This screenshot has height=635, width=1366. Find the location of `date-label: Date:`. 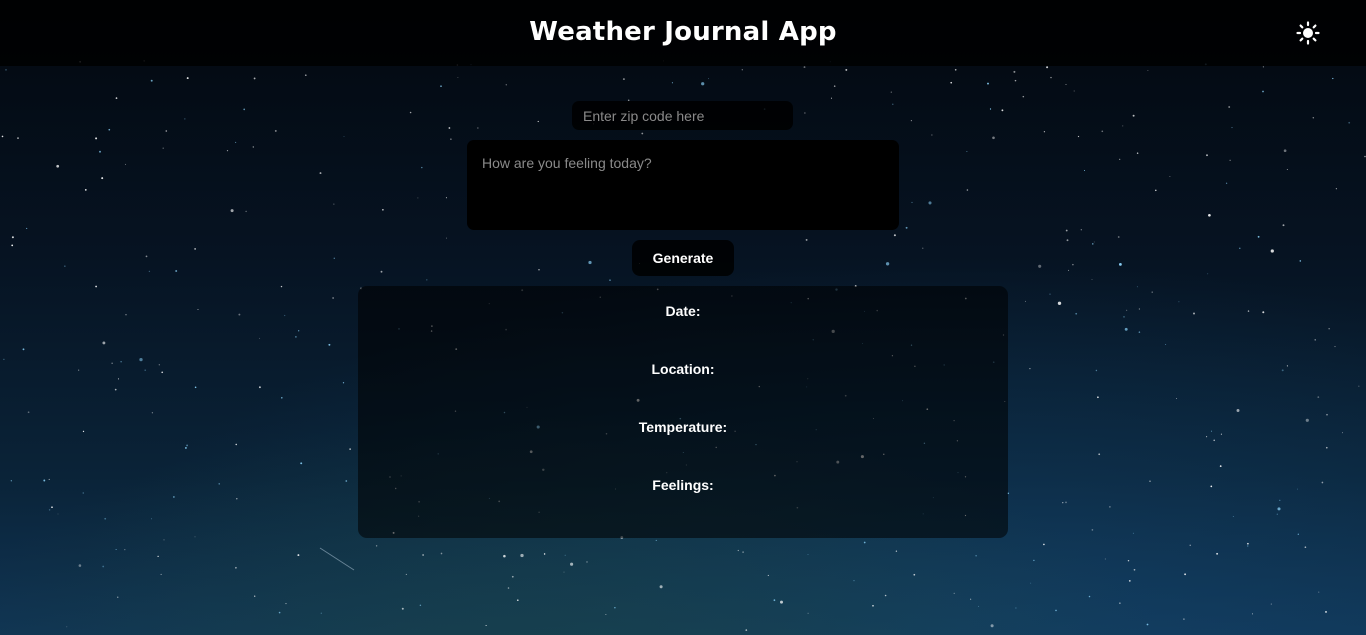

date-label: Date: is located at coordinates (683, 311).